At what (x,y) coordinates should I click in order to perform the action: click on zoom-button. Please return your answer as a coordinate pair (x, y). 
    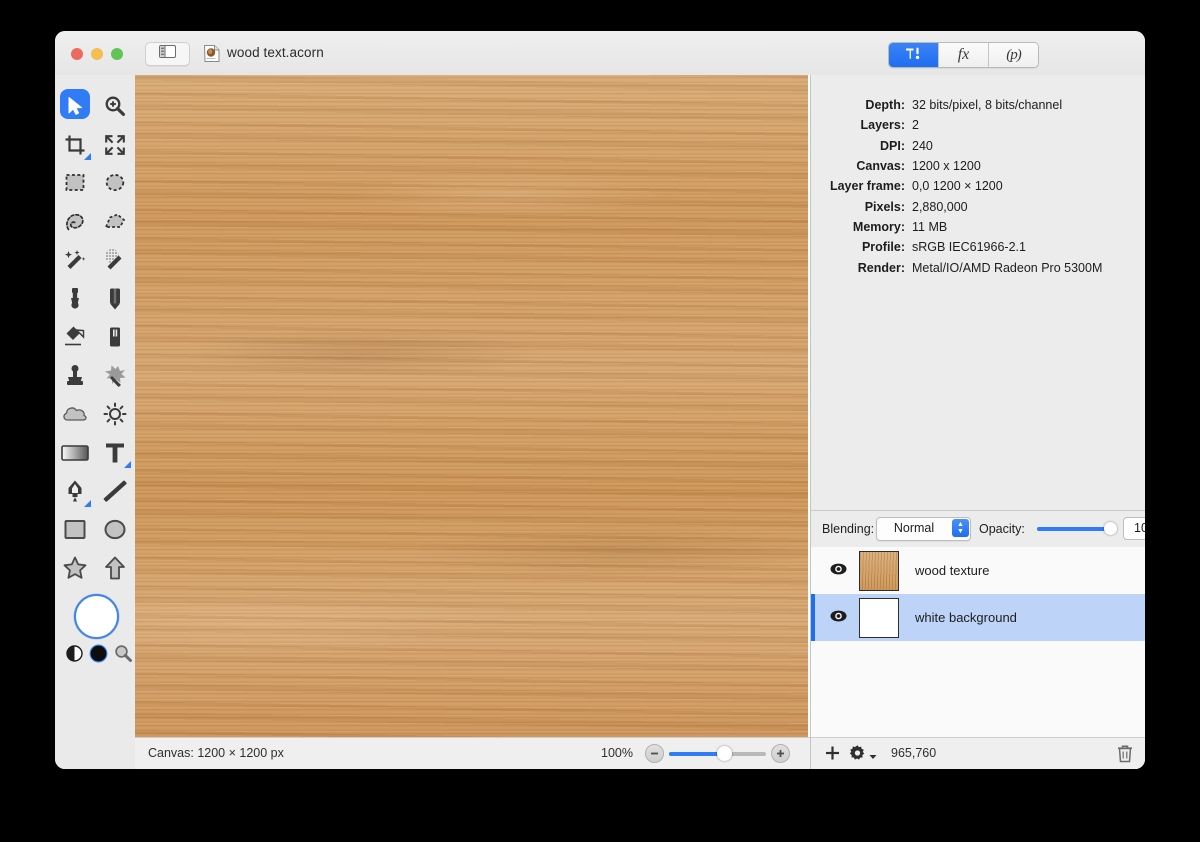
    Looking at the image, I should click on (117, 54).